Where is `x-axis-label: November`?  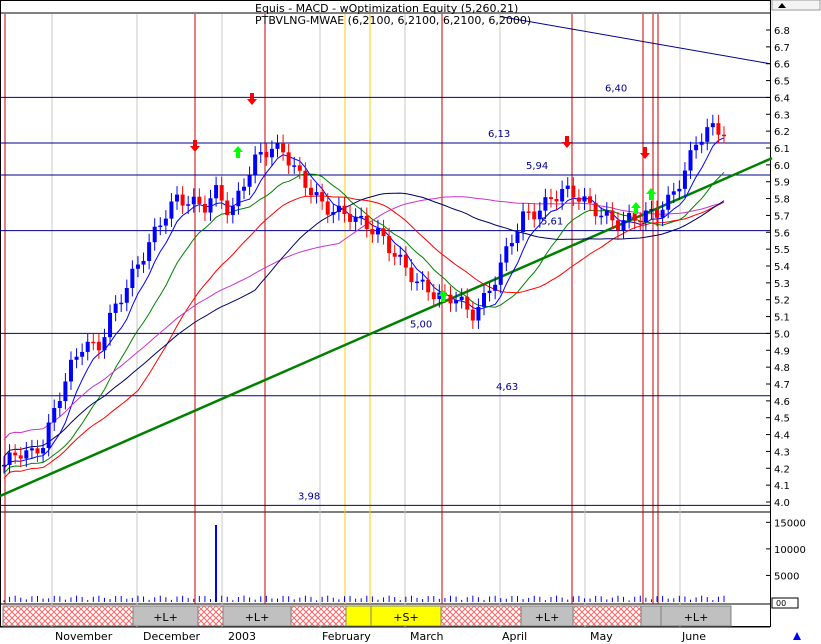 x-axis-label: November is located at coordinates (84, 636).